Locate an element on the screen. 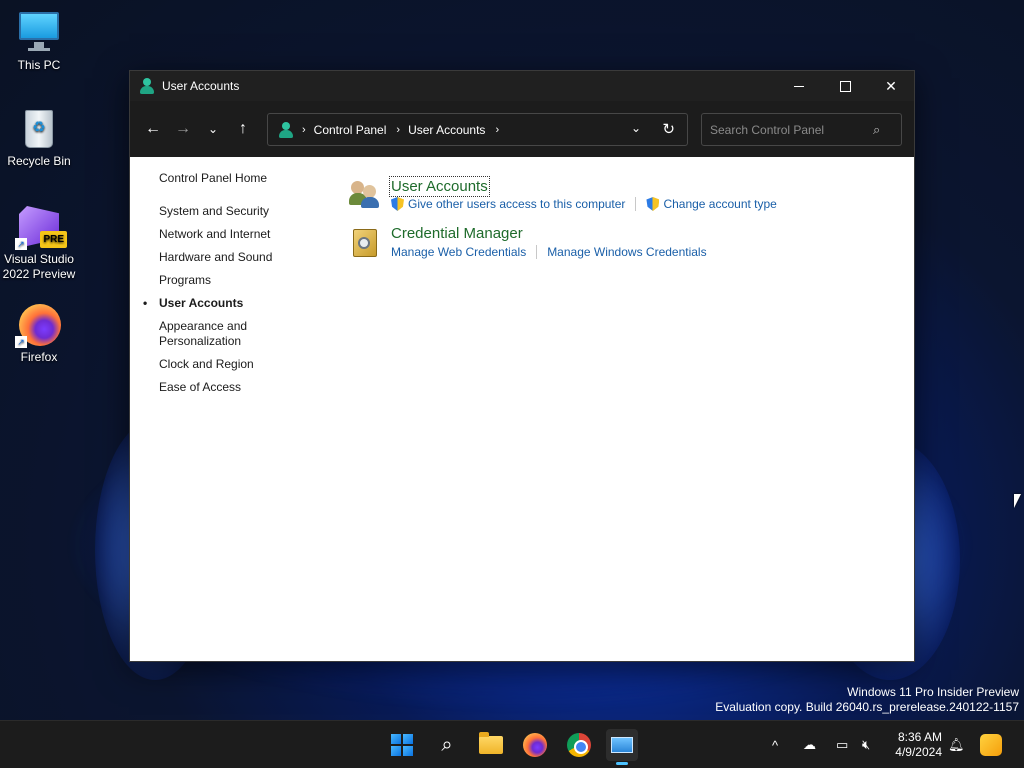 The width and height of the screenshot is (1024, 768). back-button: ← is located at coordinates (153, 129).